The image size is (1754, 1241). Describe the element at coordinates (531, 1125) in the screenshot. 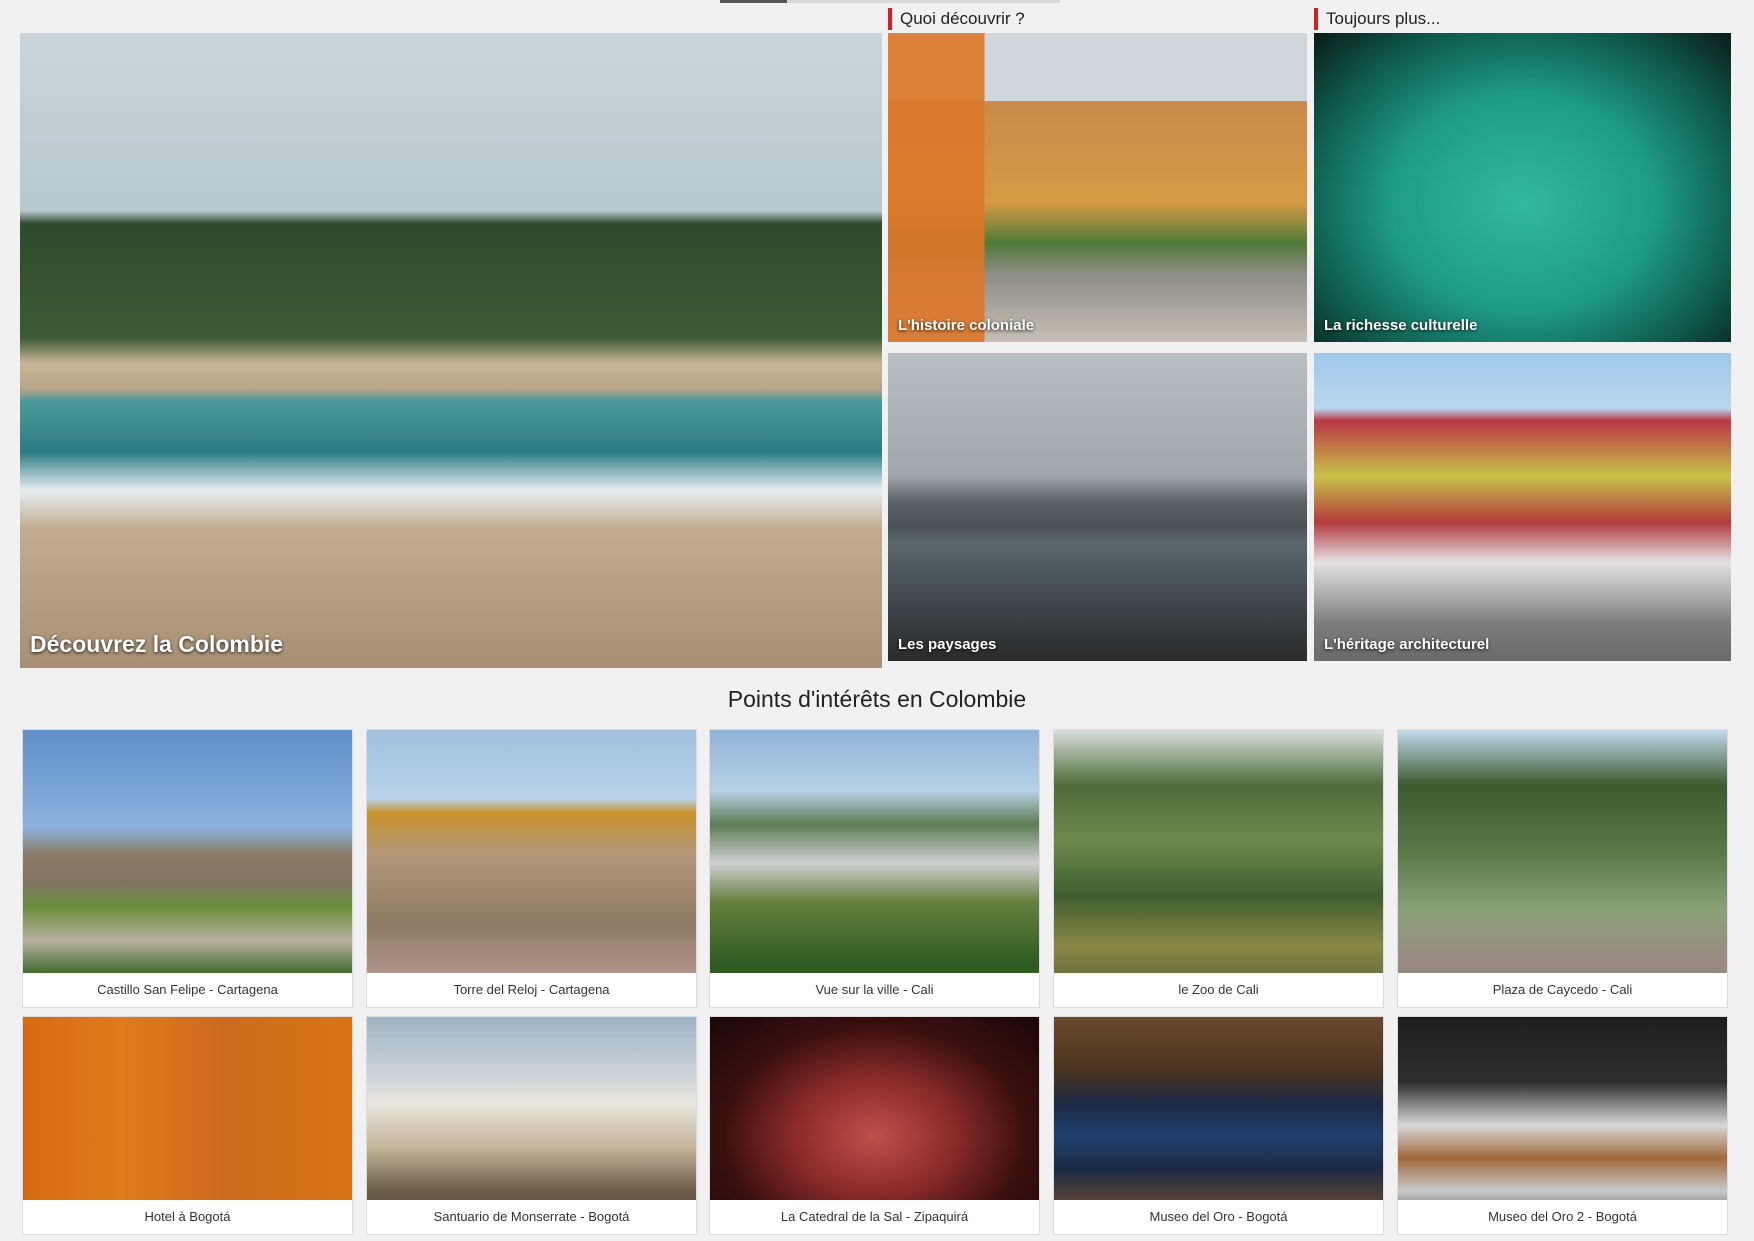

I see `poi-card: Santuario de Monserrate - Bogotá` at that location.